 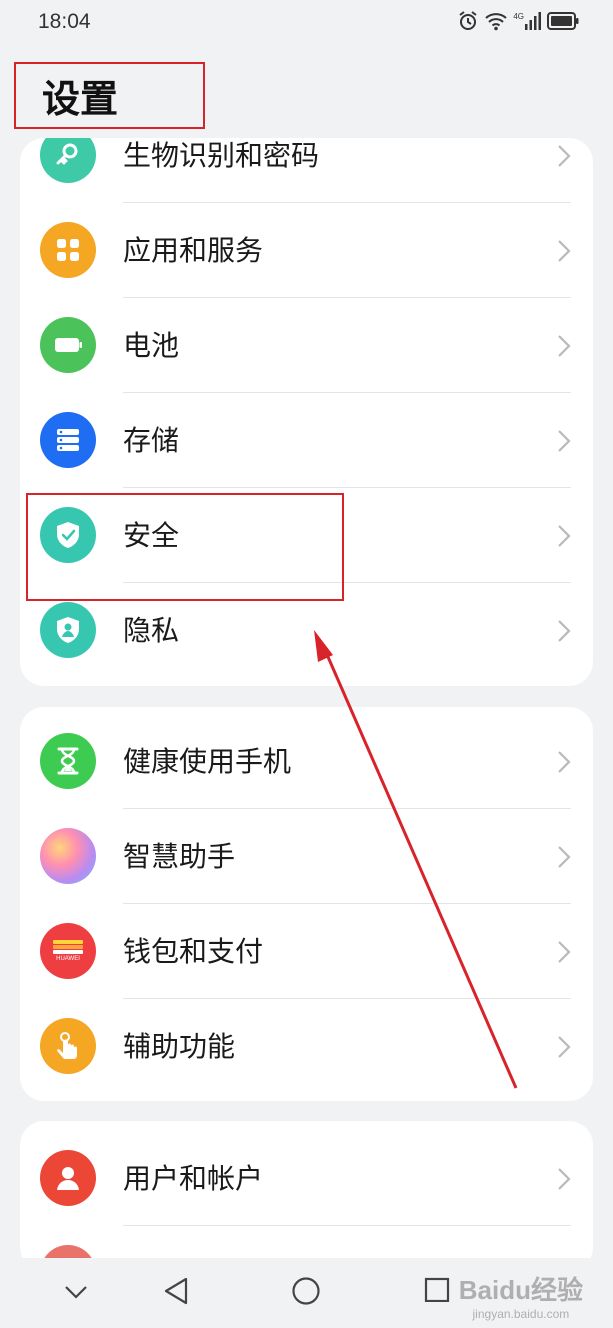 What do you see at coordinates (468, 20) in the screenshot?
I see `alarm-icon` at bounding box center [468, 20].